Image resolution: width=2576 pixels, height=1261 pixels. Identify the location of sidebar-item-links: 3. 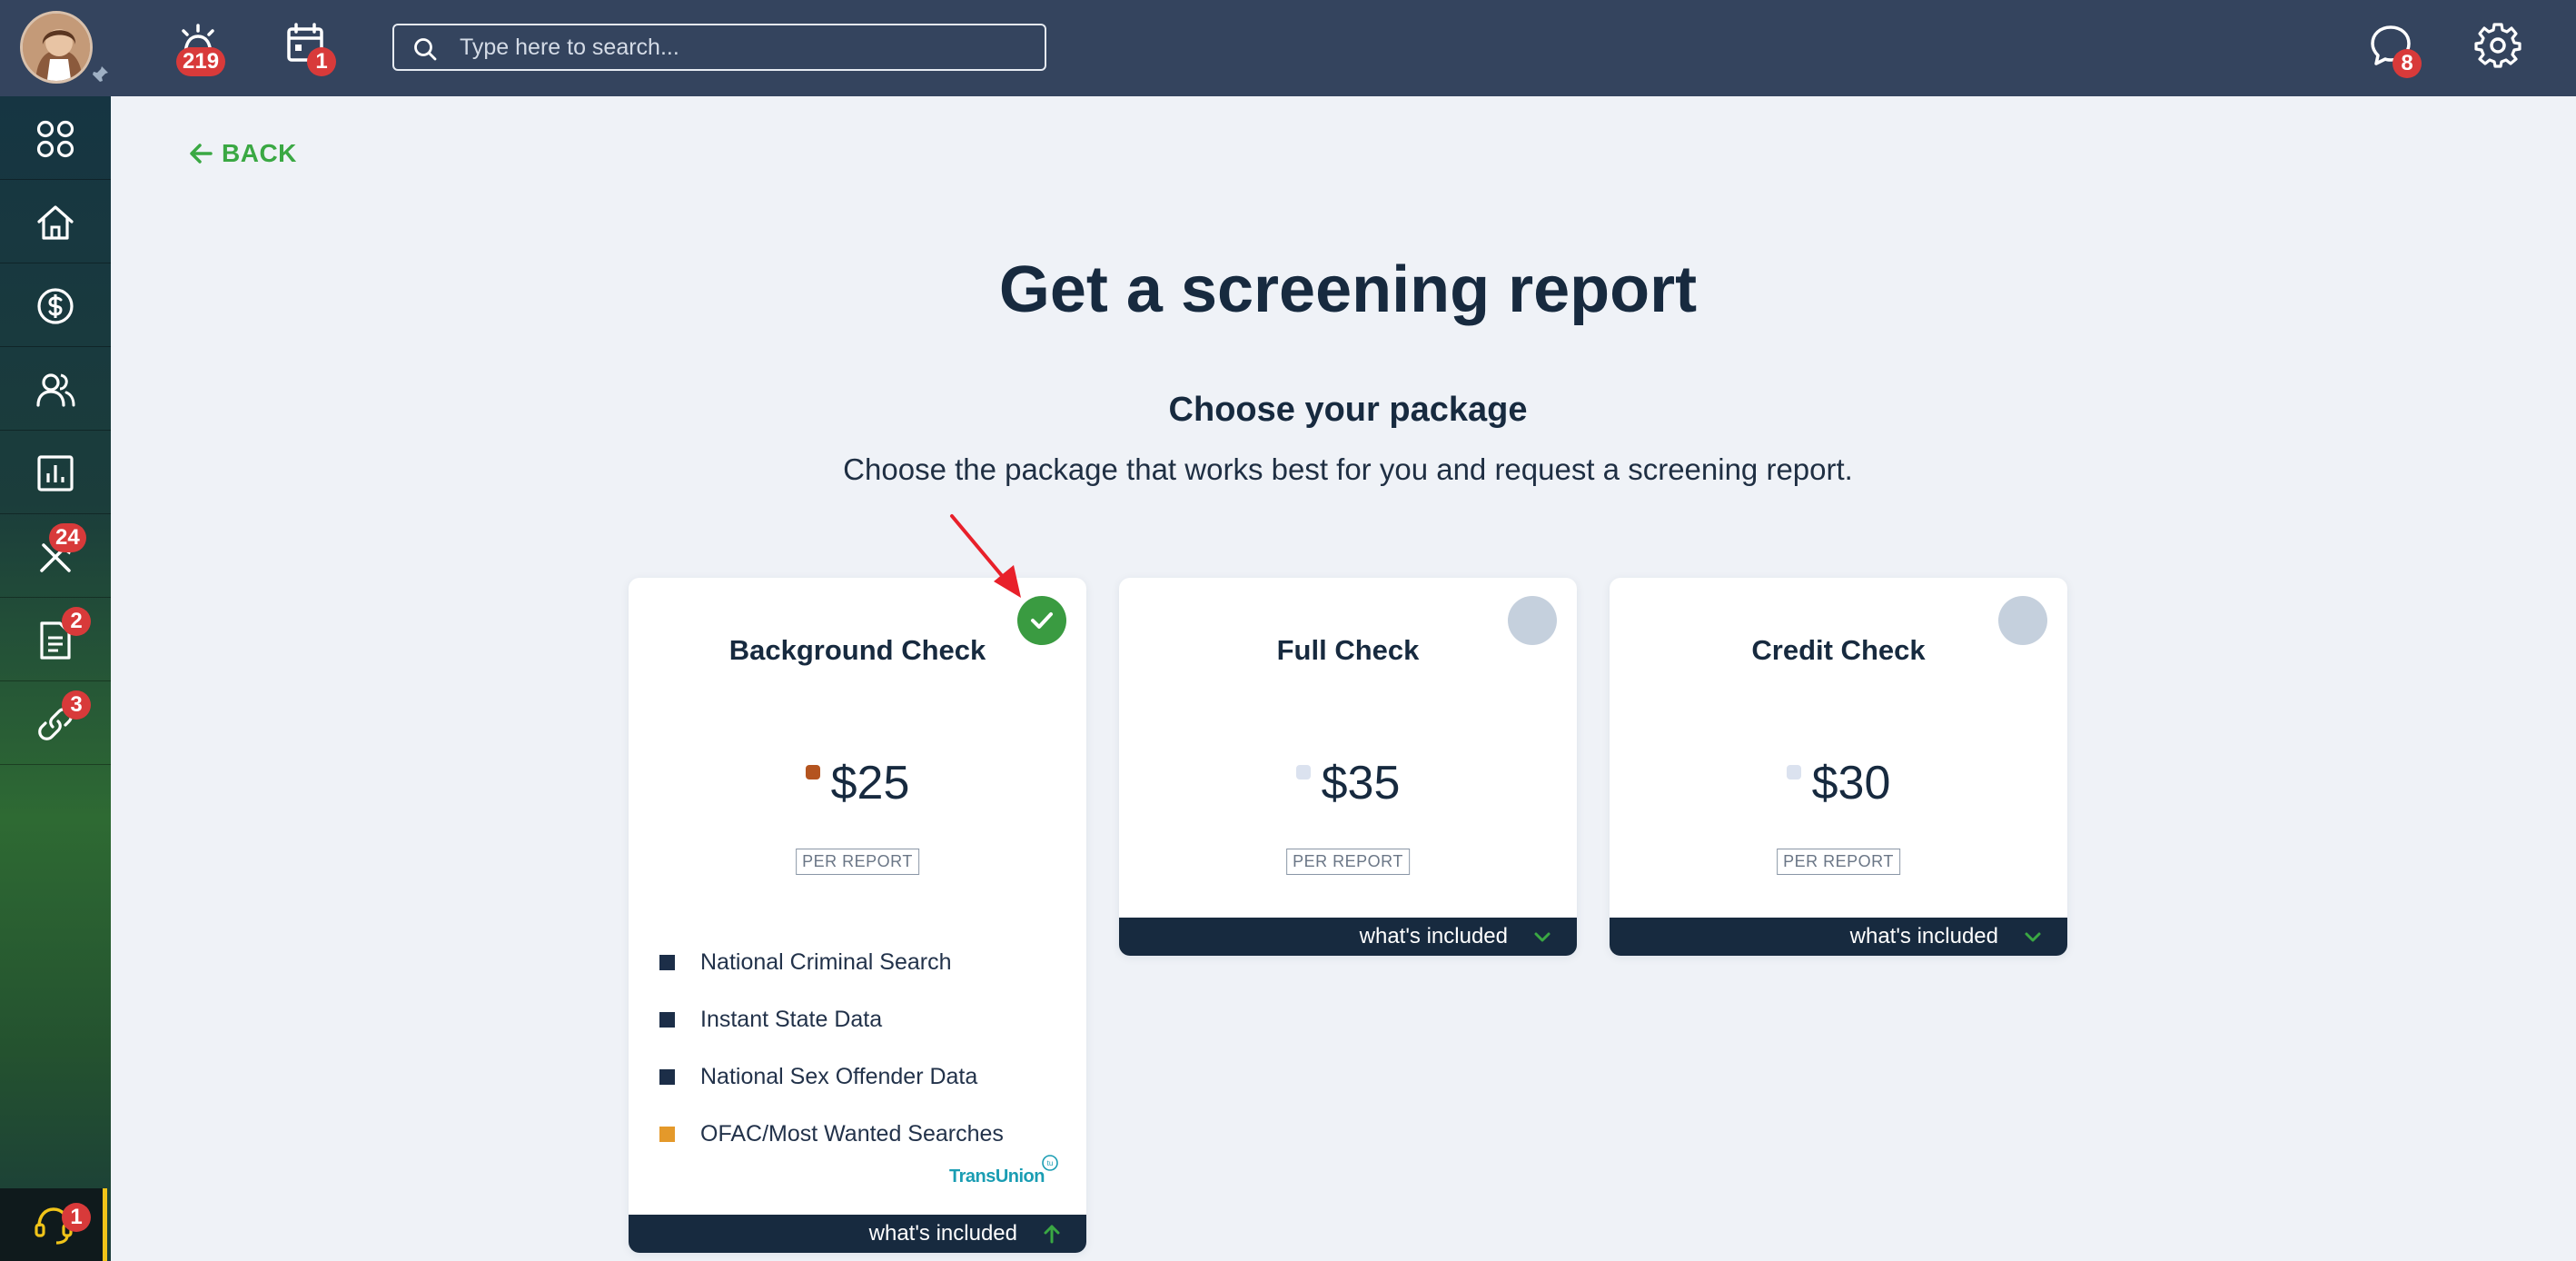
(55, 723).